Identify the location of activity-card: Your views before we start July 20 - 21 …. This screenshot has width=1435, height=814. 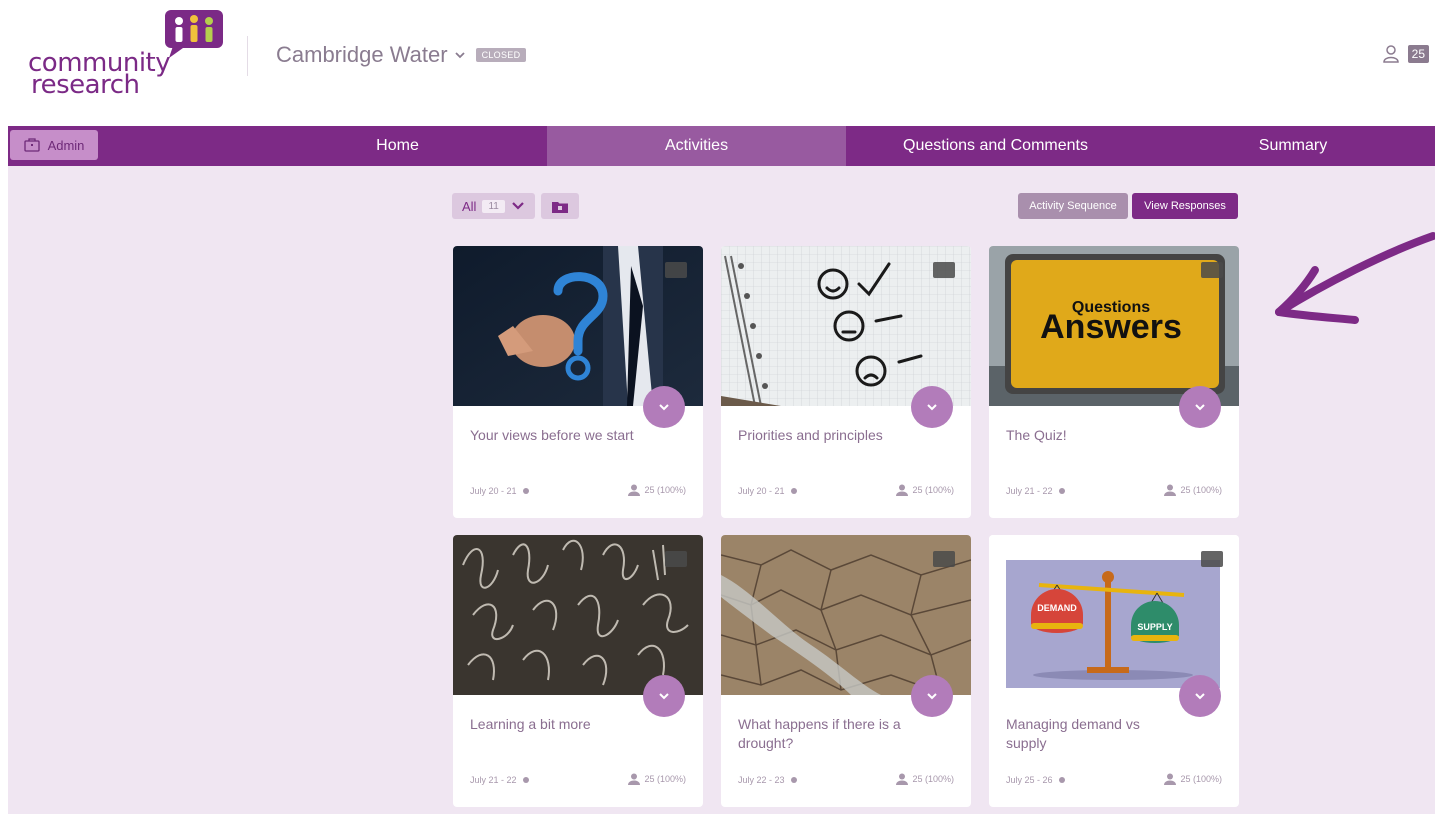
(578, 382).